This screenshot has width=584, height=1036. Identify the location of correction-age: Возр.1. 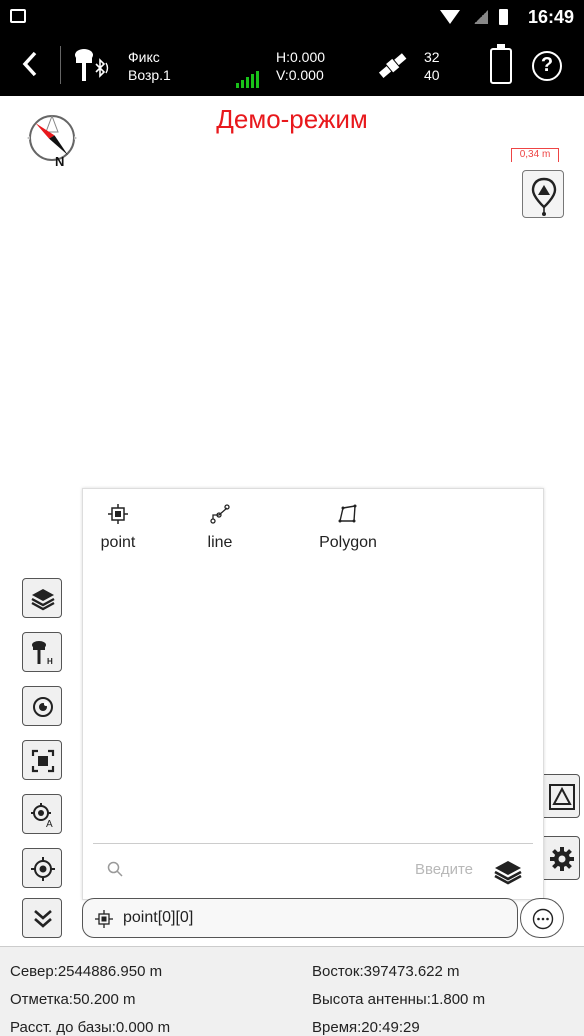
(149, 75).